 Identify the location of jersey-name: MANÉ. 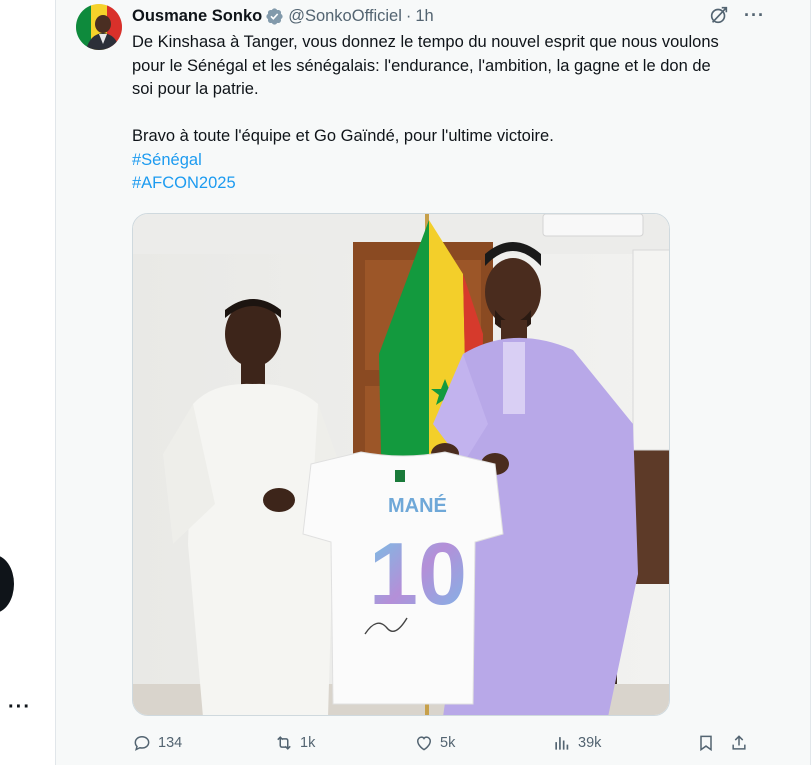
(417, 505).